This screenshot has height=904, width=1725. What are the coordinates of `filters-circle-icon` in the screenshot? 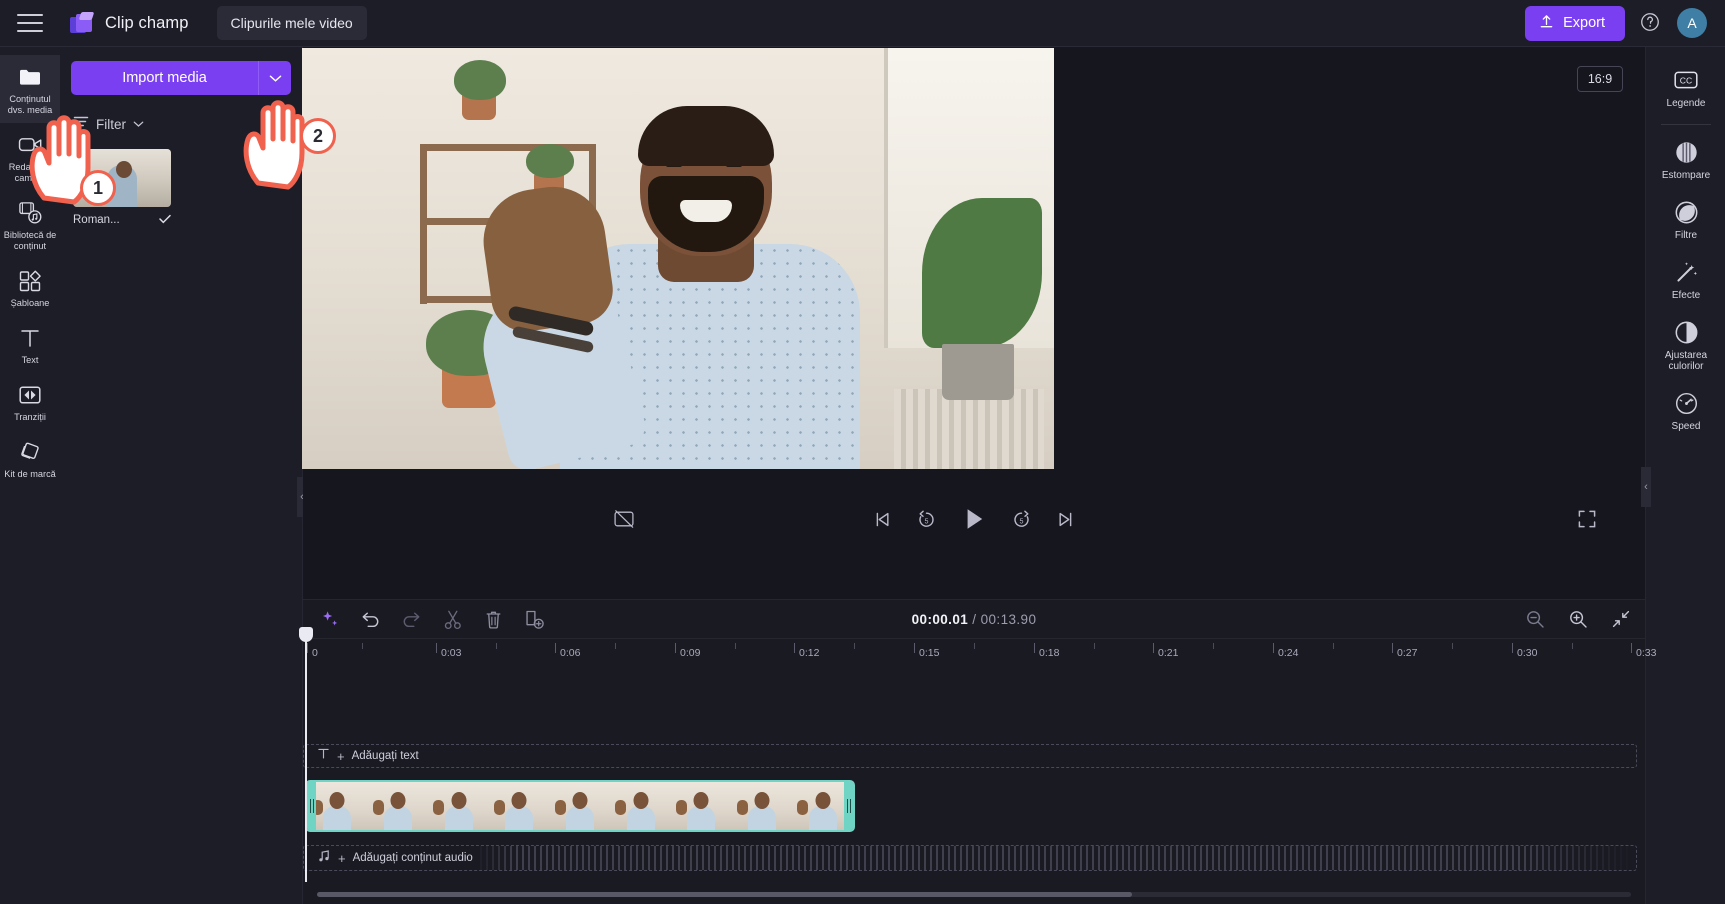 It's located at (1686, 212).